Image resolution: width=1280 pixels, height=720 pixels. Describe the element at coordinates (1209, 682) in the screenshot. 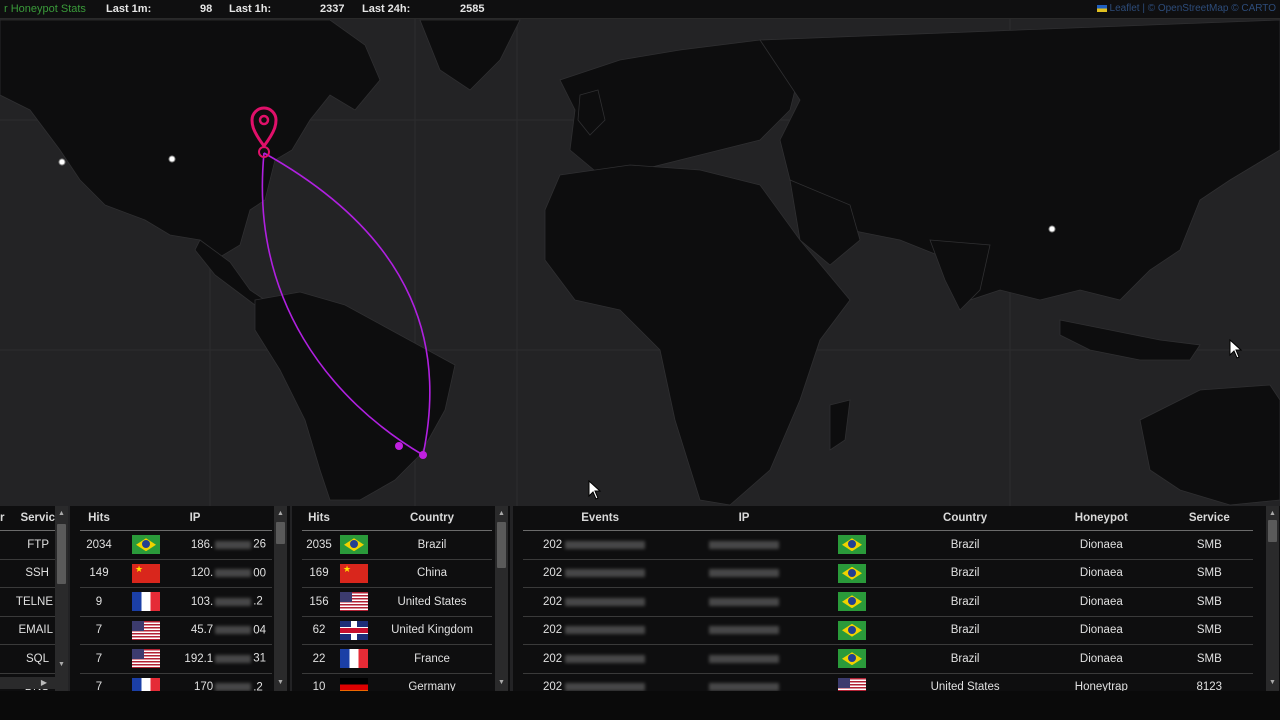

I see `service-name: 8123` at that location.